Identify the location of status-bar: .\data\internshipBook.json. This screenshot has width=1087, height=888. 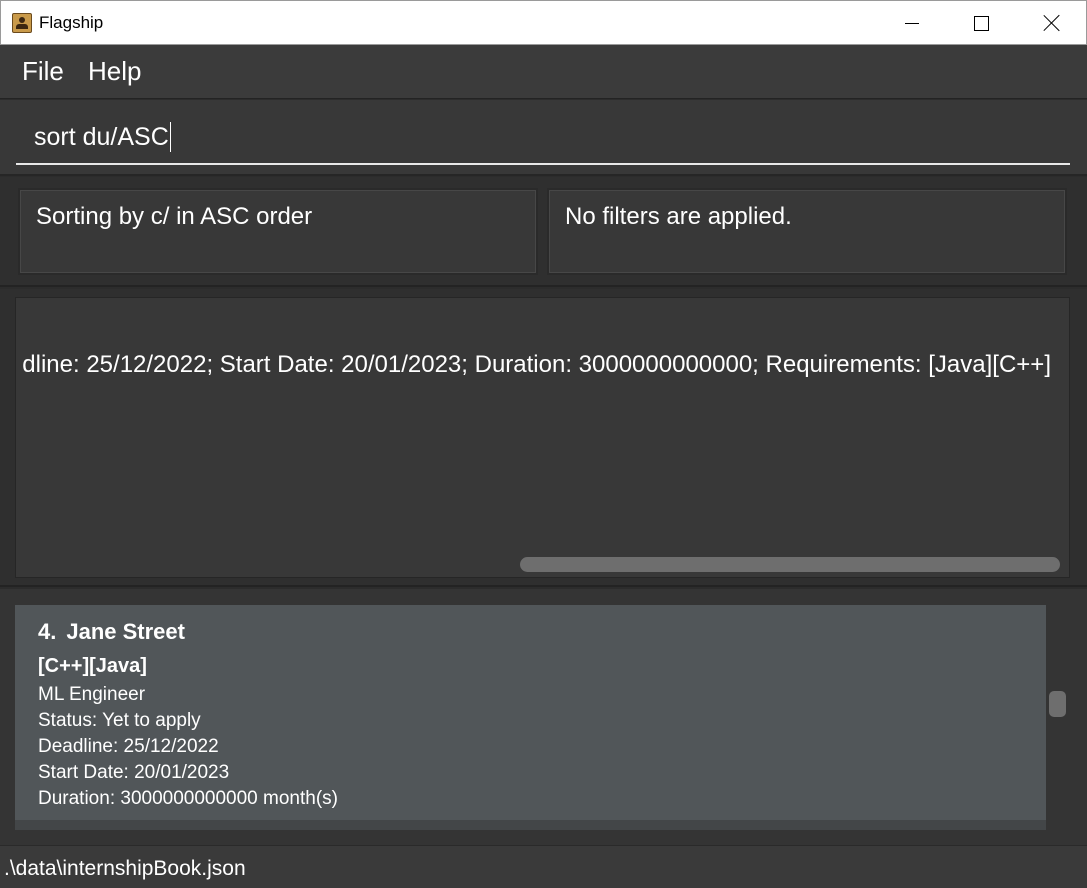
(543, 866).